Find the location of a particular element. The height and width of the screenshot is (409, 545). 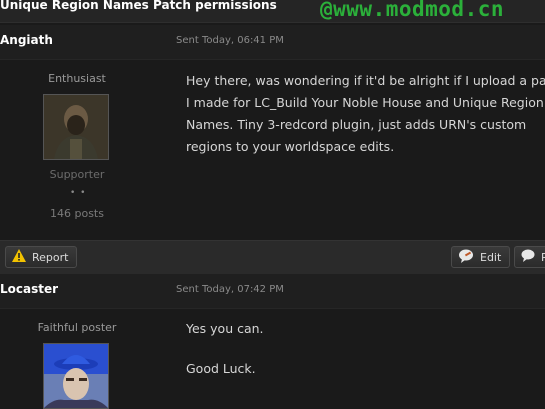

rank-pips: • • is located at coordinates (78, 193).